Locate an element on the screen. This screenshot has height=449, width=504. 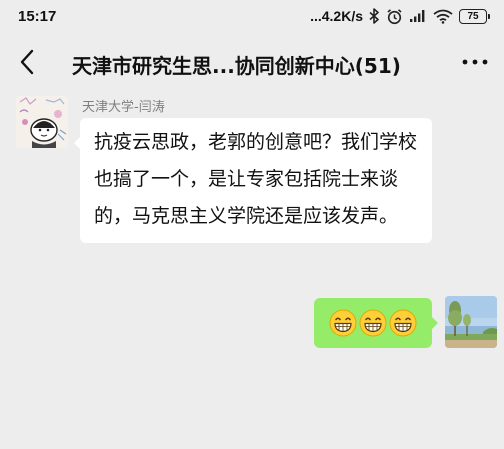
status-time: 15:17 is located at coordinates (37, 16).